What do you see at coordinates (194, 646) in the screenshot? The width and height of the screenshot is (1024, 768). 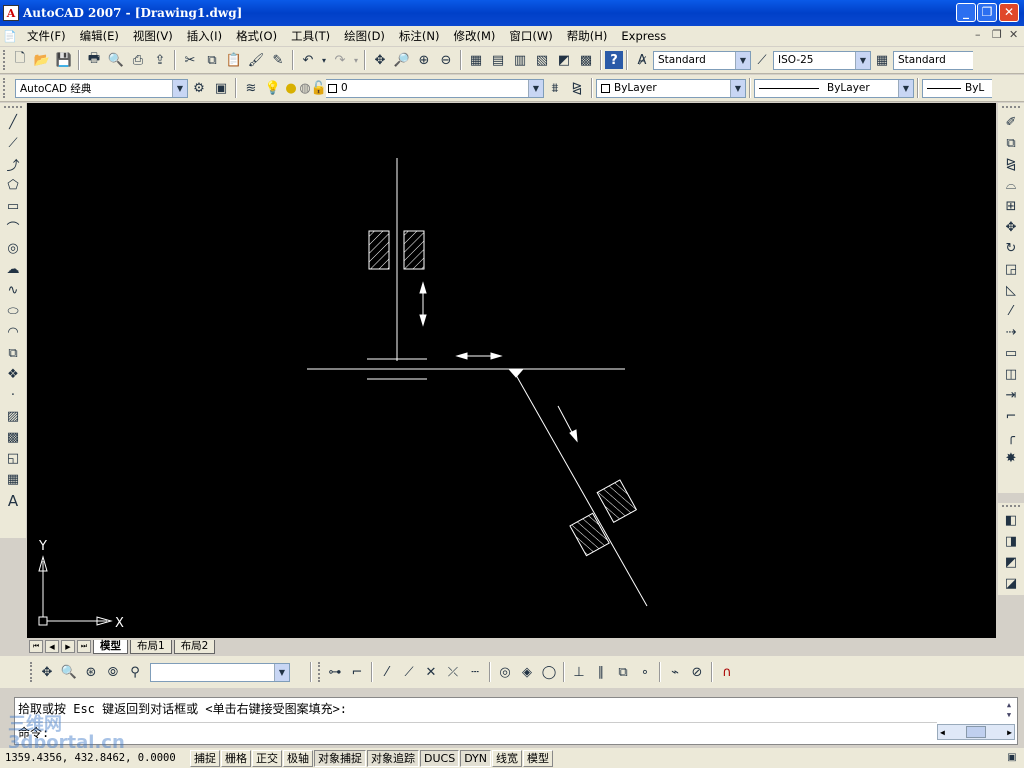 I see `tab-layout2: 布局2` at bounding box center [194, 646].